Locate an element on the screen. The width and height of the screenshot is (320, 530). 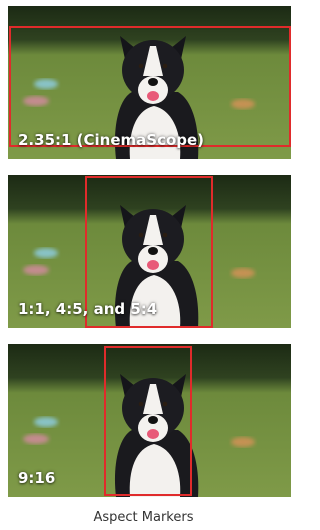
aspect-marker-frame is located at coordinates (148, 421).